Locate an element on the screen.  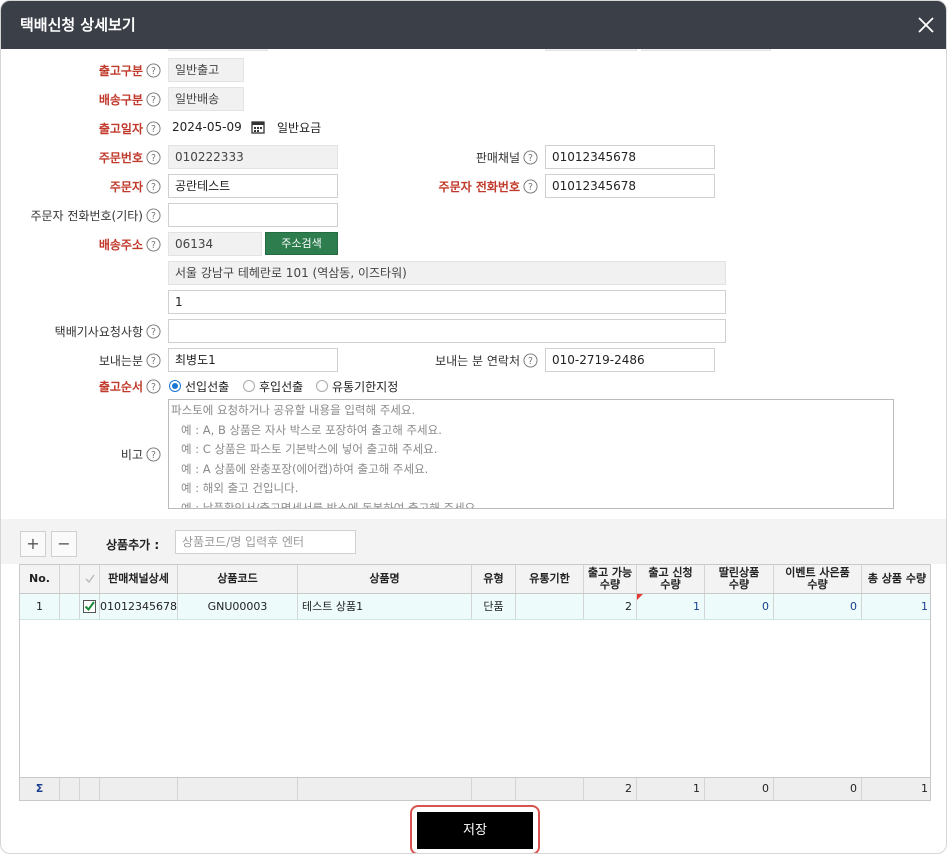
cell-requested: 1 is located at coordinates (671, 606).